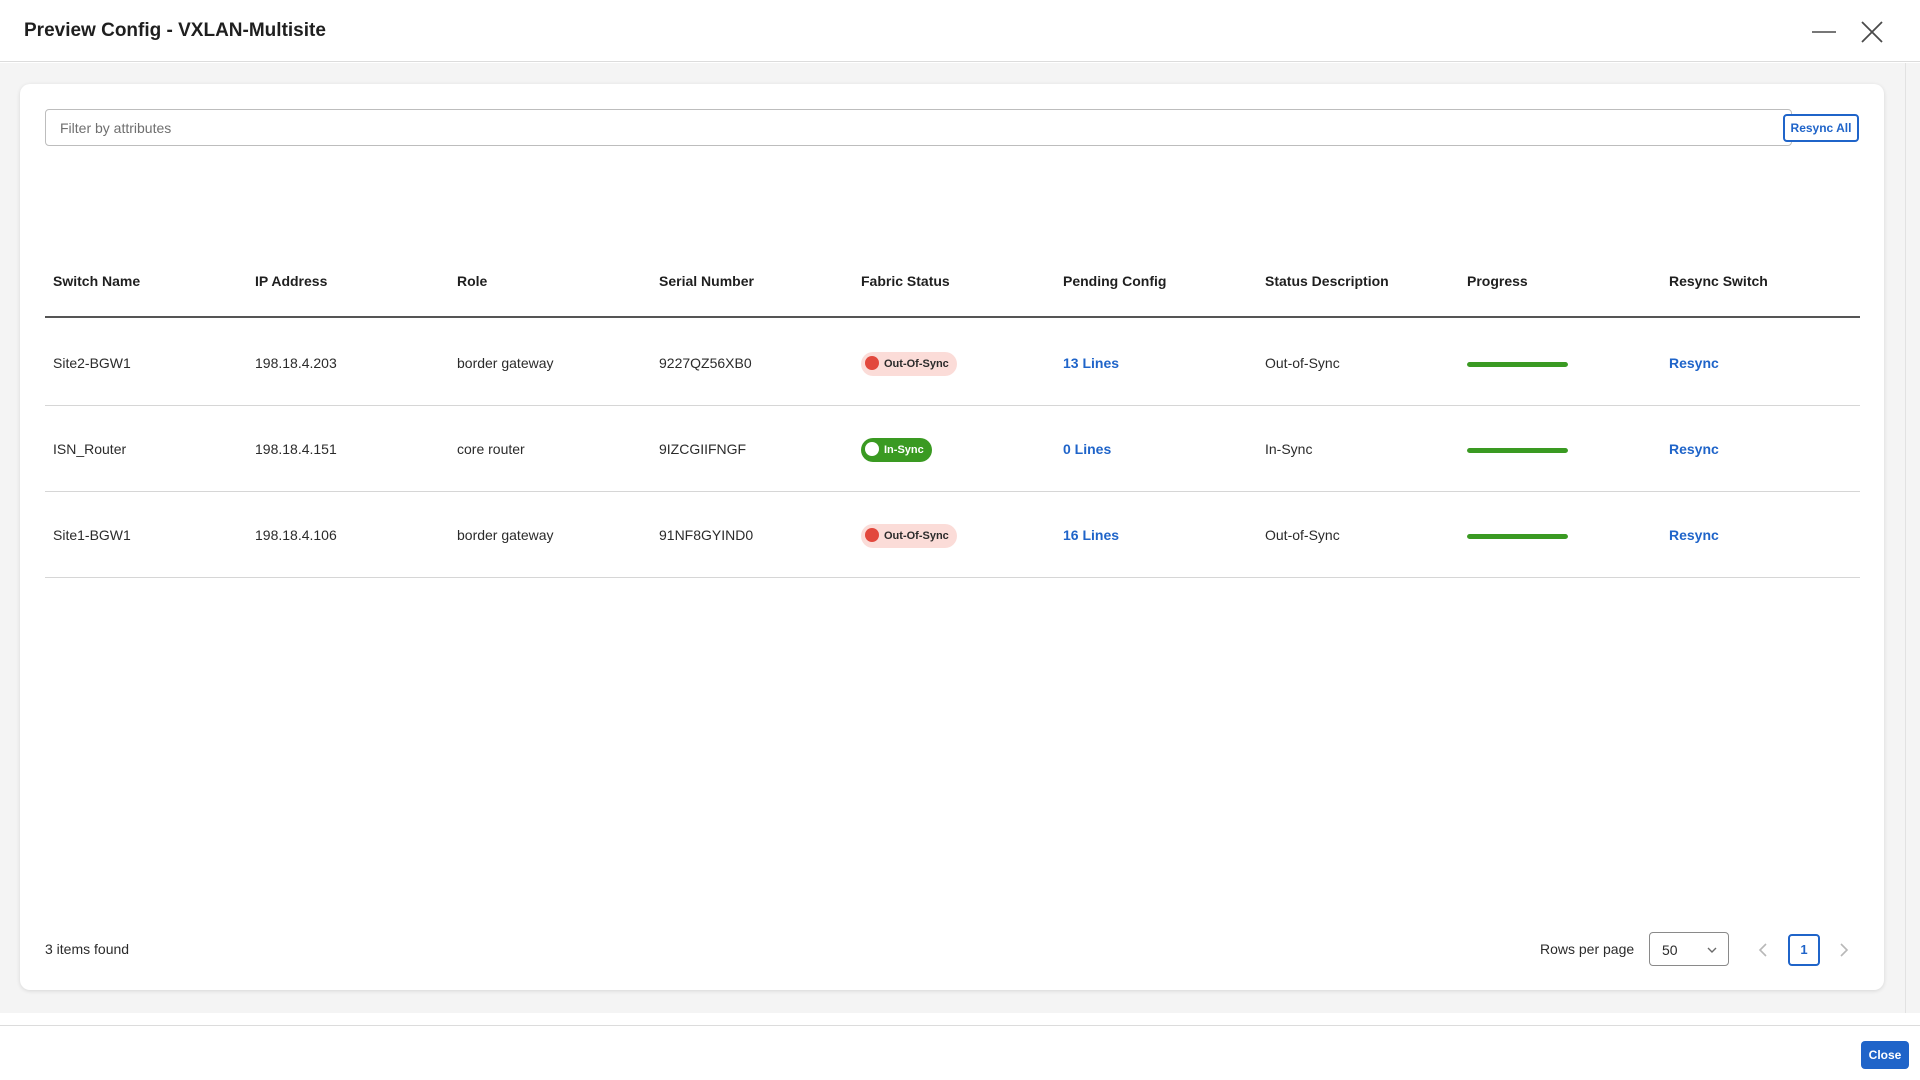 Image resolution: width=1920 pixels, height=1080 pixels. Describe the element at coordinates (472, 281) in the screenshot. I see `column-header-role: Role` at that location.